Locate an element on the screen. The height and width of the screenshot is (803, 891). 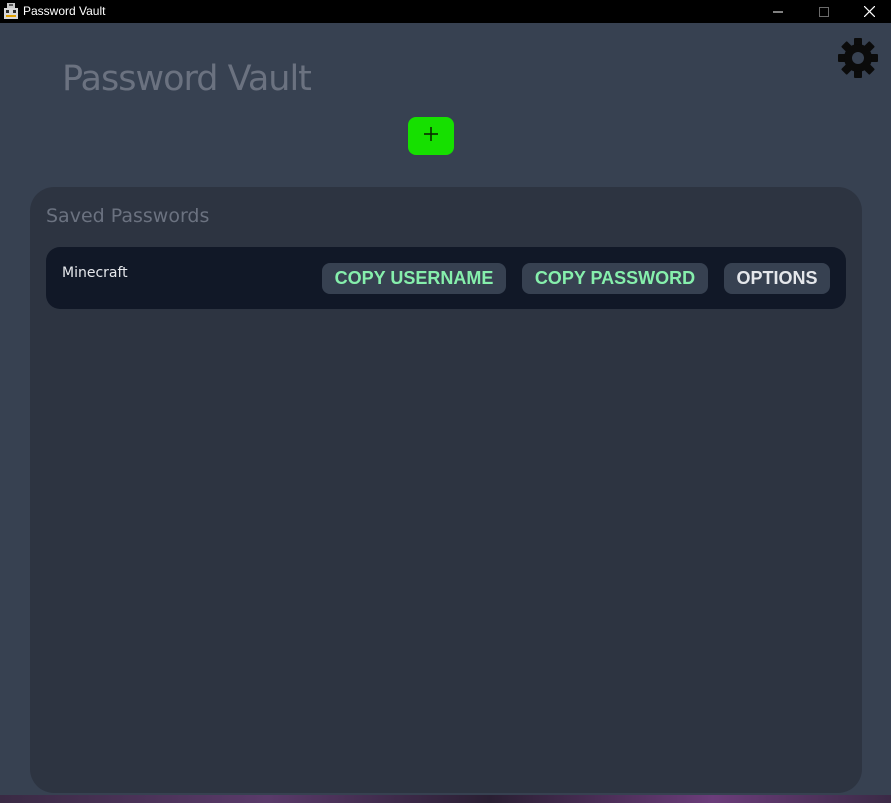
maximize-icon is located at coordinates (824, 11).